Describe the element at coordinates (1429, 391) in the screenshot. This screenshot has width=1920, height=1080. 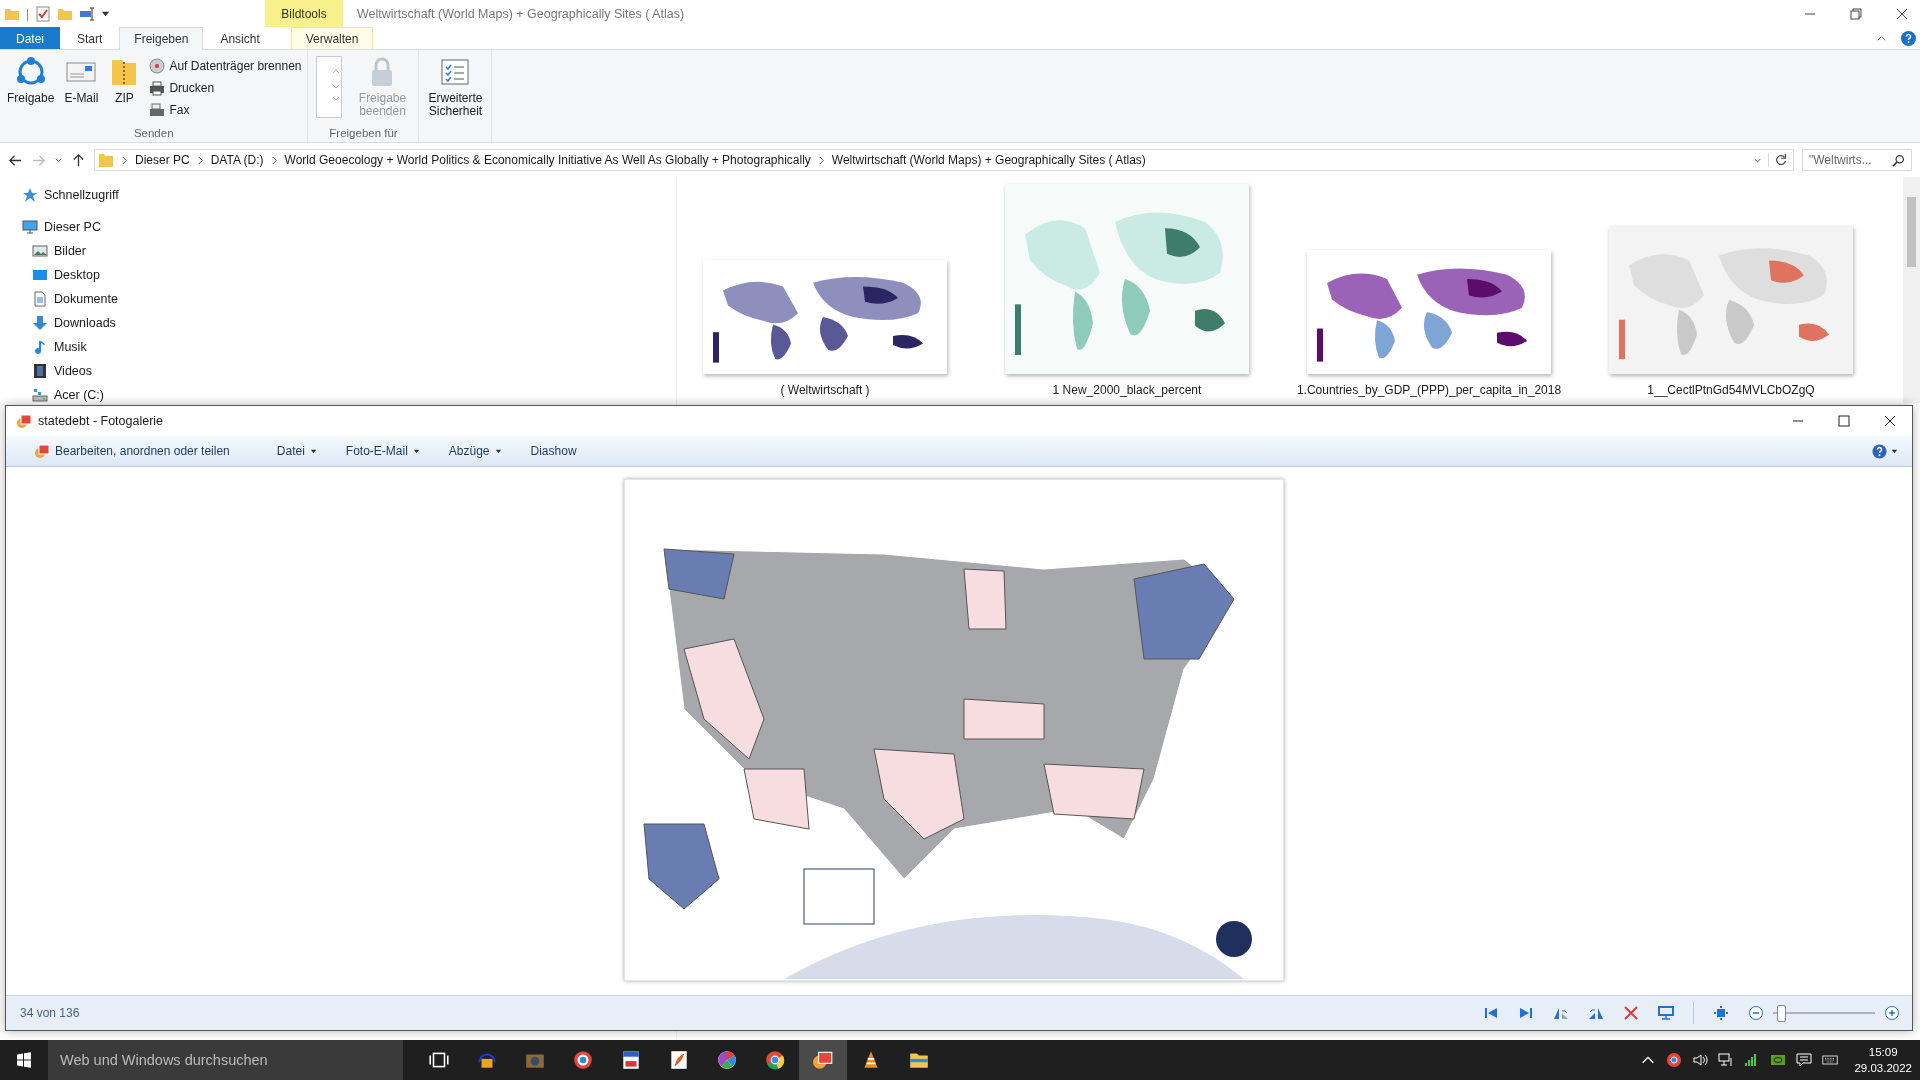
I see `thumbnail-caption: 1.Countries_by_GDP_(PPP)_per_capita_in_2018` at that location.